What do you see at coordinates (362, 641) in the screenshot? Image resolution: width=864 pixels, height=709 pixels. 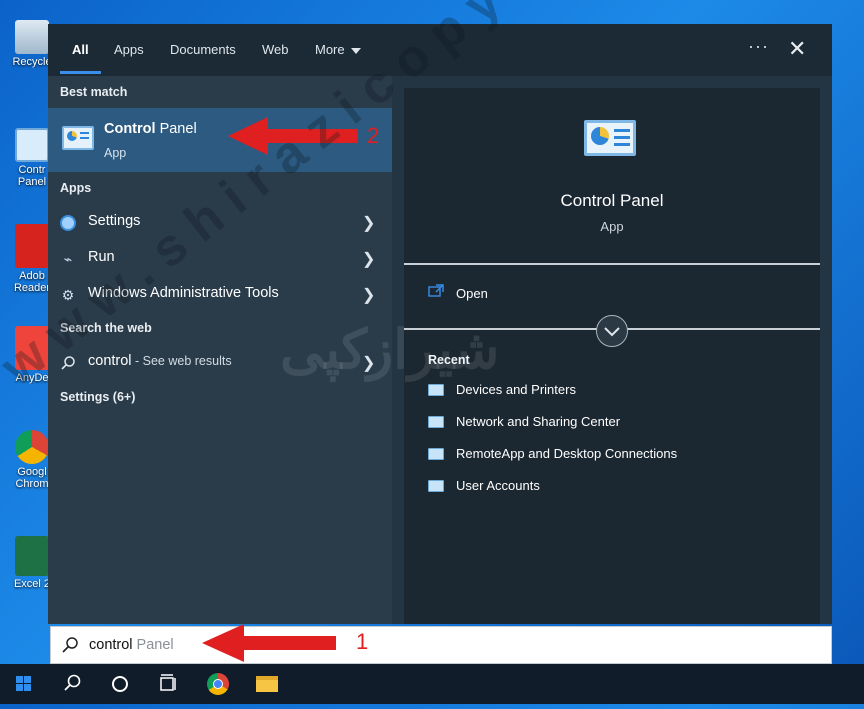 I see `annotation-number-one: 1` at bounding box center [362, 641].